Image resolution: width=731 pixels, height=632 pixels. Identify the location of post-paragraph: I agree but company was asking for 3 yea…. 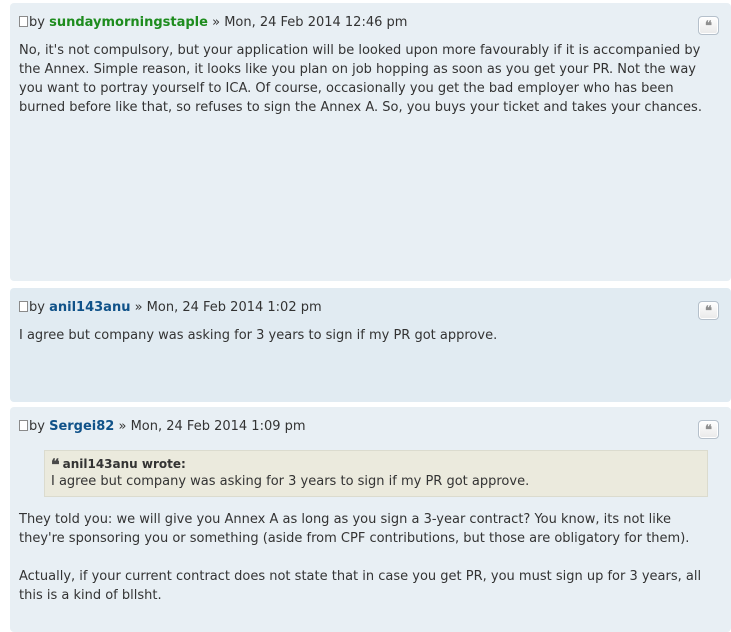
(258, 335).